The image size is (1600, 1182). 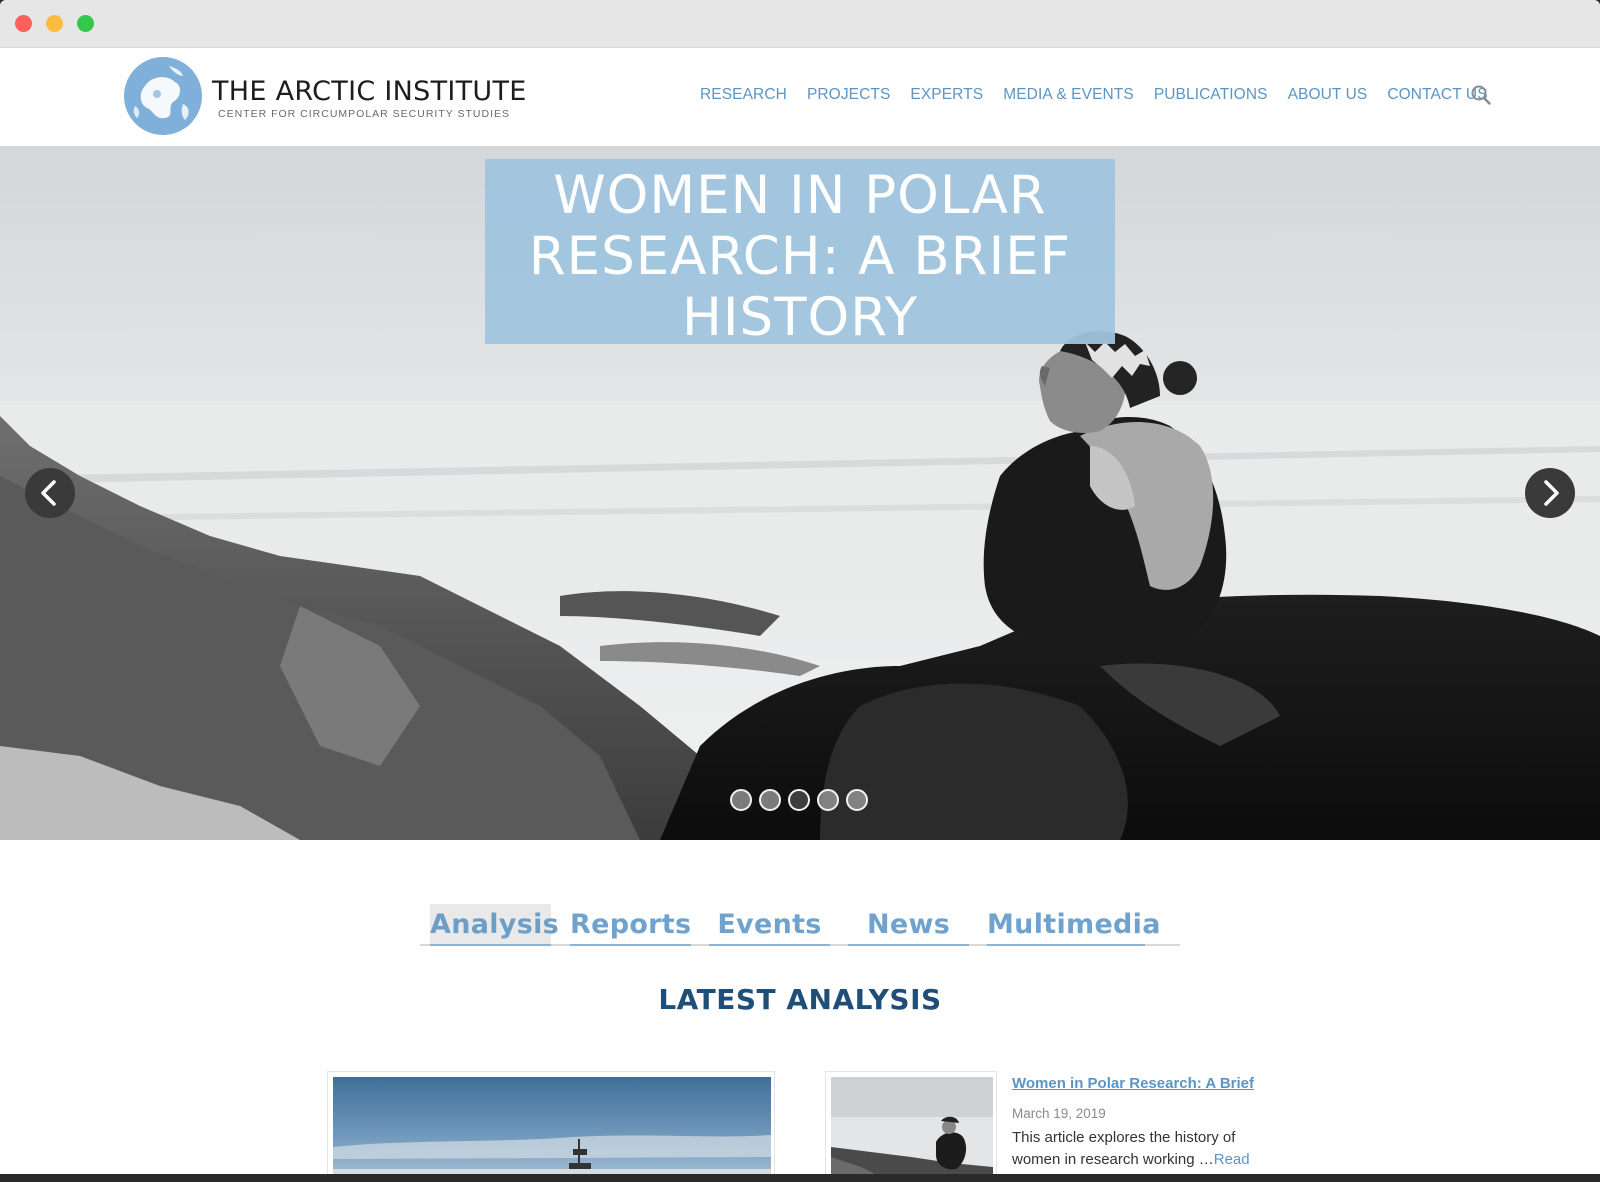 I want to click on tab-analysis: Analysis, so click(x=494, y=925).